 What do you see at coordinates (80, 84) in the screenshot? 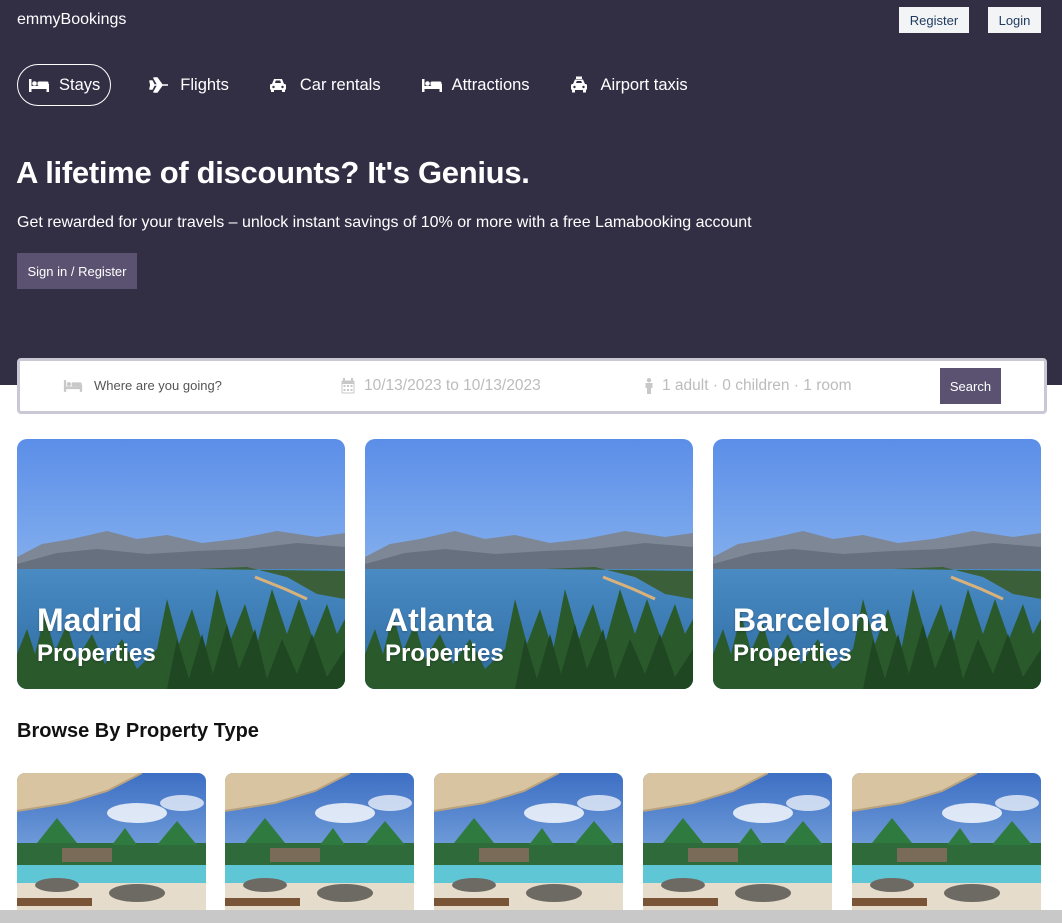
I see `nav-item-label: Stays` at bounding box center [80, 84].